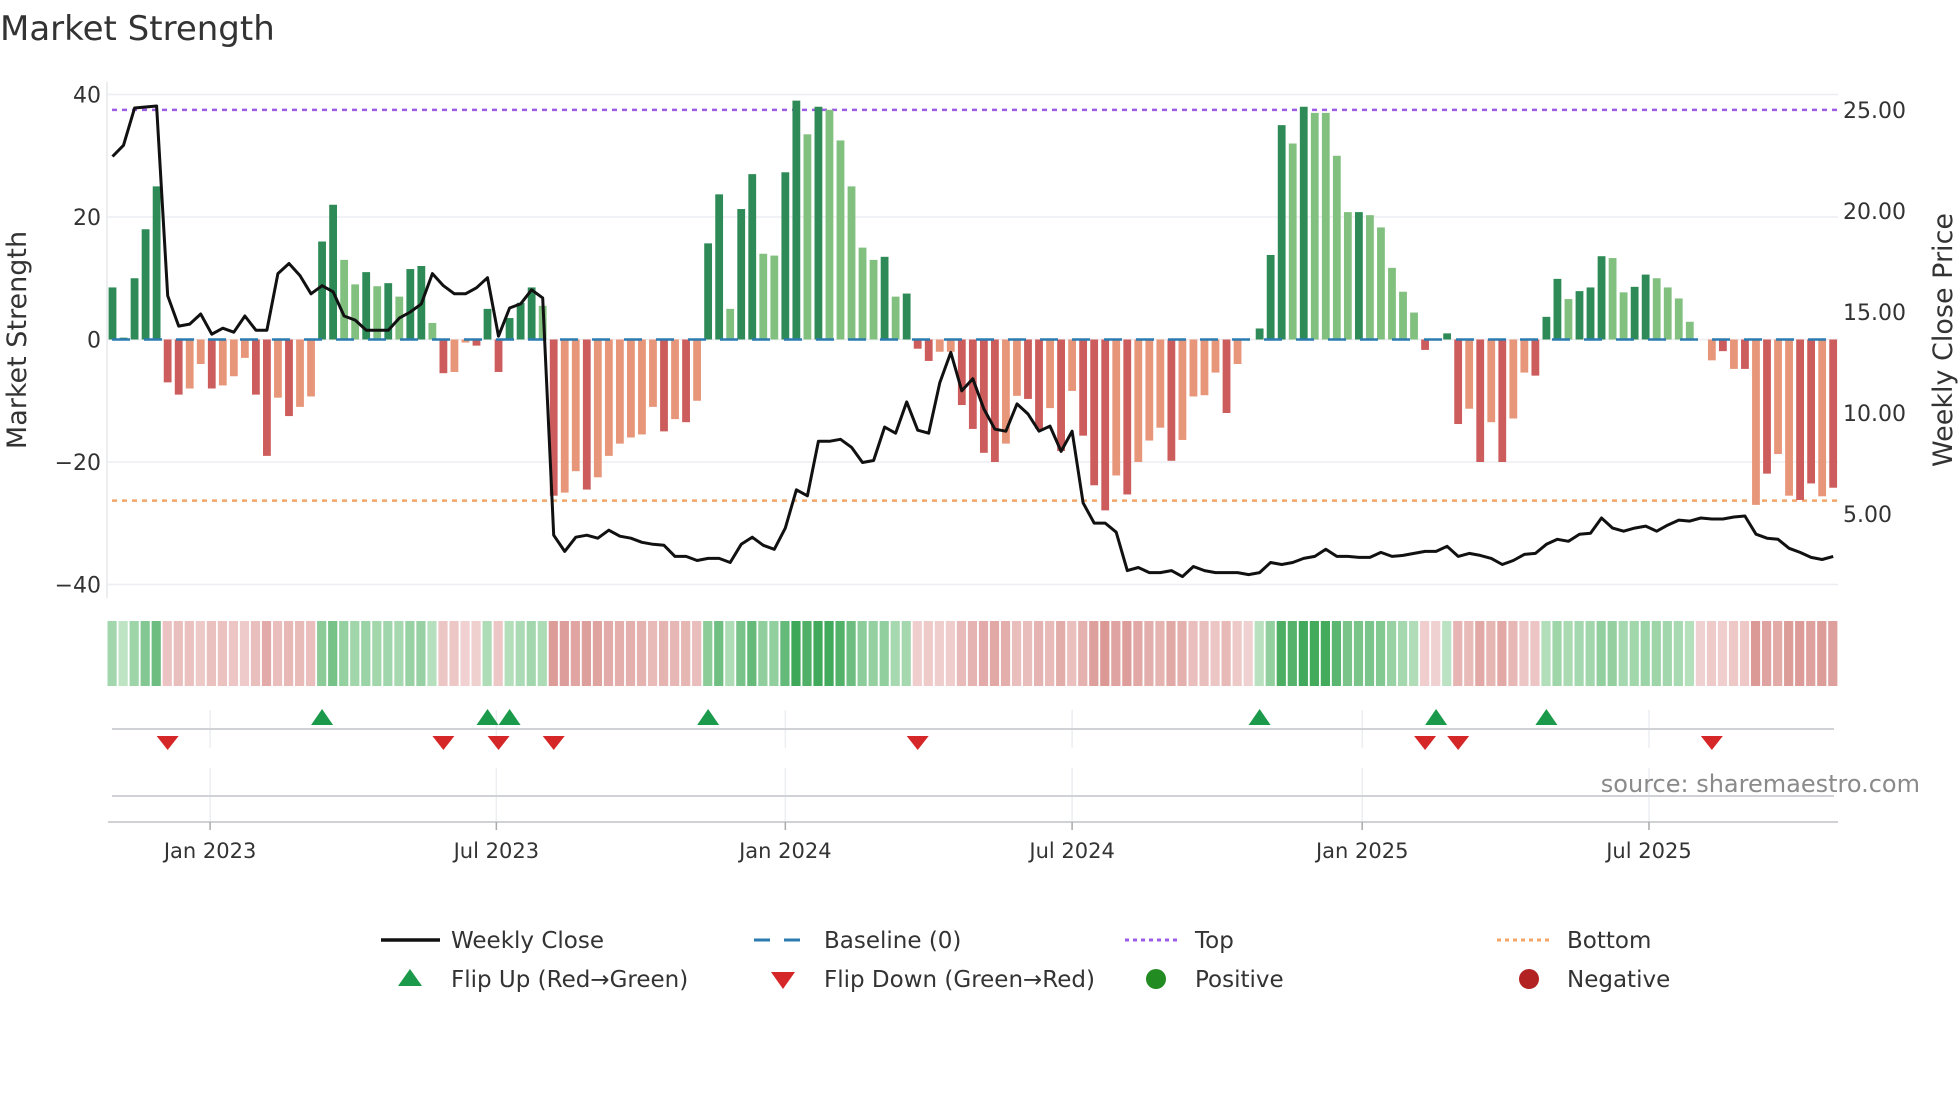  What do you see at coordinates (933, 980) in the screenshot?
I see `legend-item: Flip Down (Green→Red)` at bounding box center [933, 980].